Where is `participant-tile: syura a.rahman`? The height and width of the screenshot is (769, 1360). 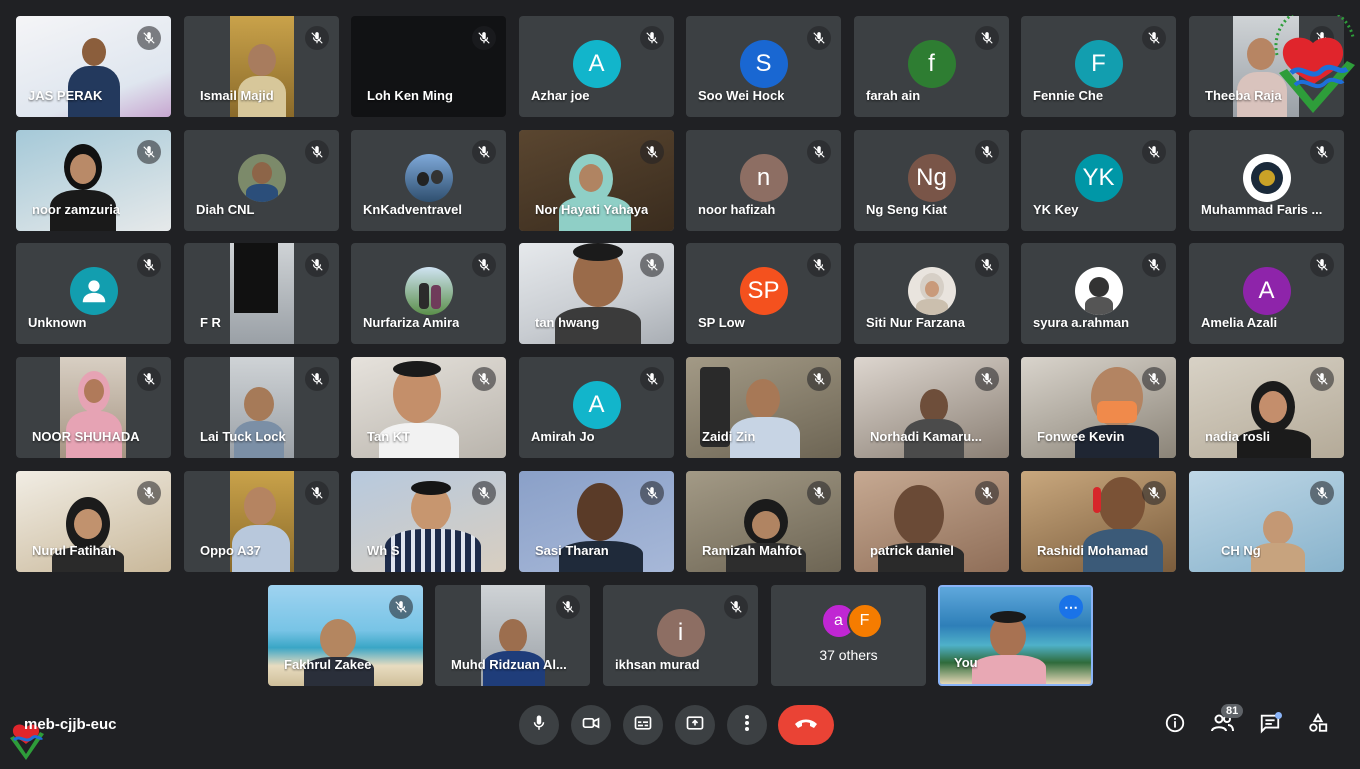
participant-tile: syura a.rahman is located at coordinates (1098, 293).